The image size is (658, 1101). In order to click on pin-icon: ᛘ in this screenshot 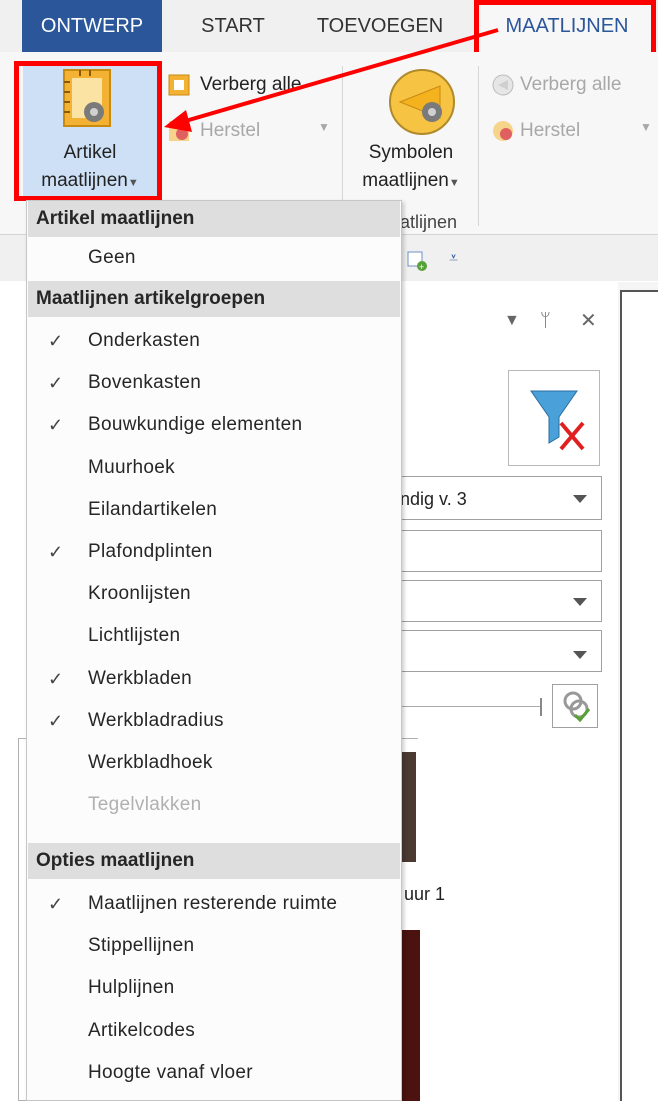, I will do `click(545, 320)`.